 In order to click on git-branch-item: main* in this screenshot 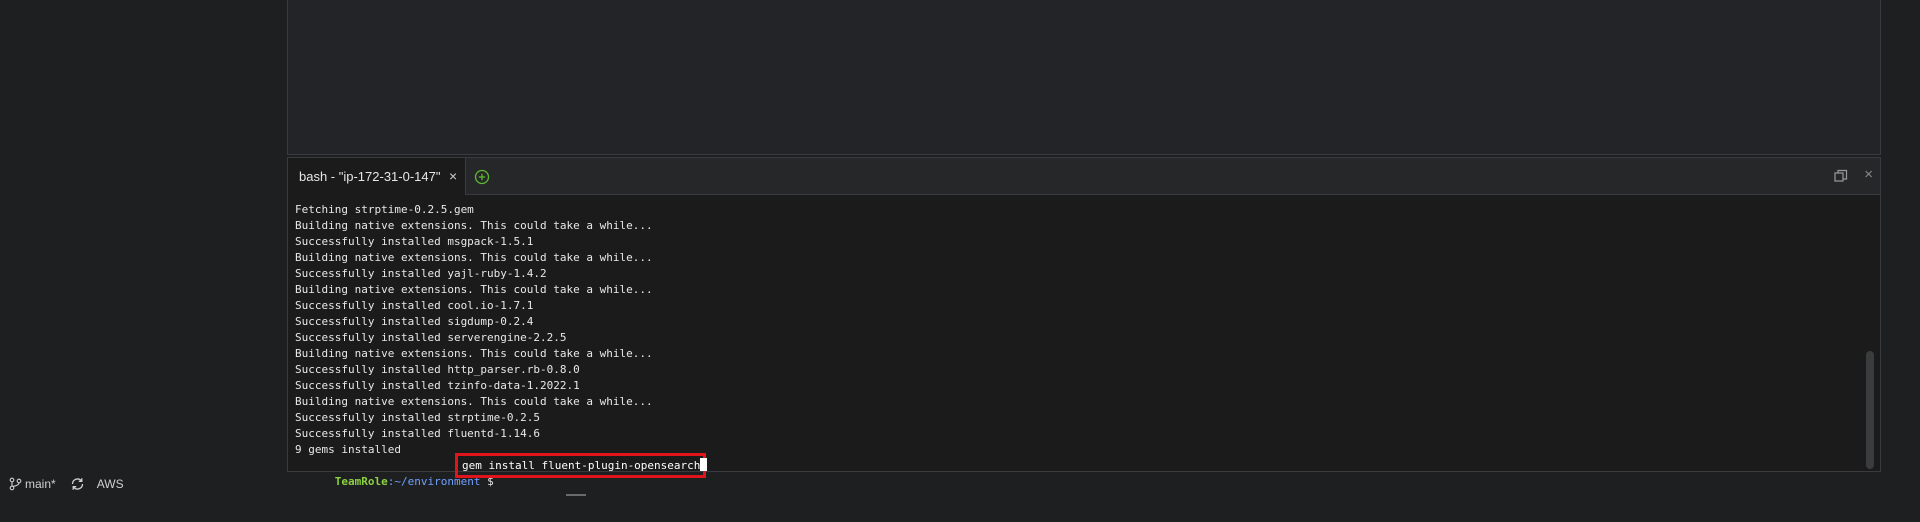, I will do `click(32, 484)`.